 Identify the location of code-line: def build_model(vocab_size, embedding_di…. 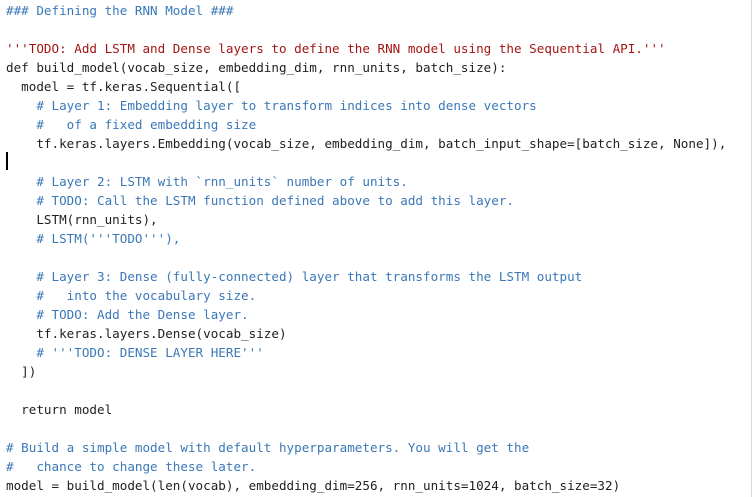
(256, 67).